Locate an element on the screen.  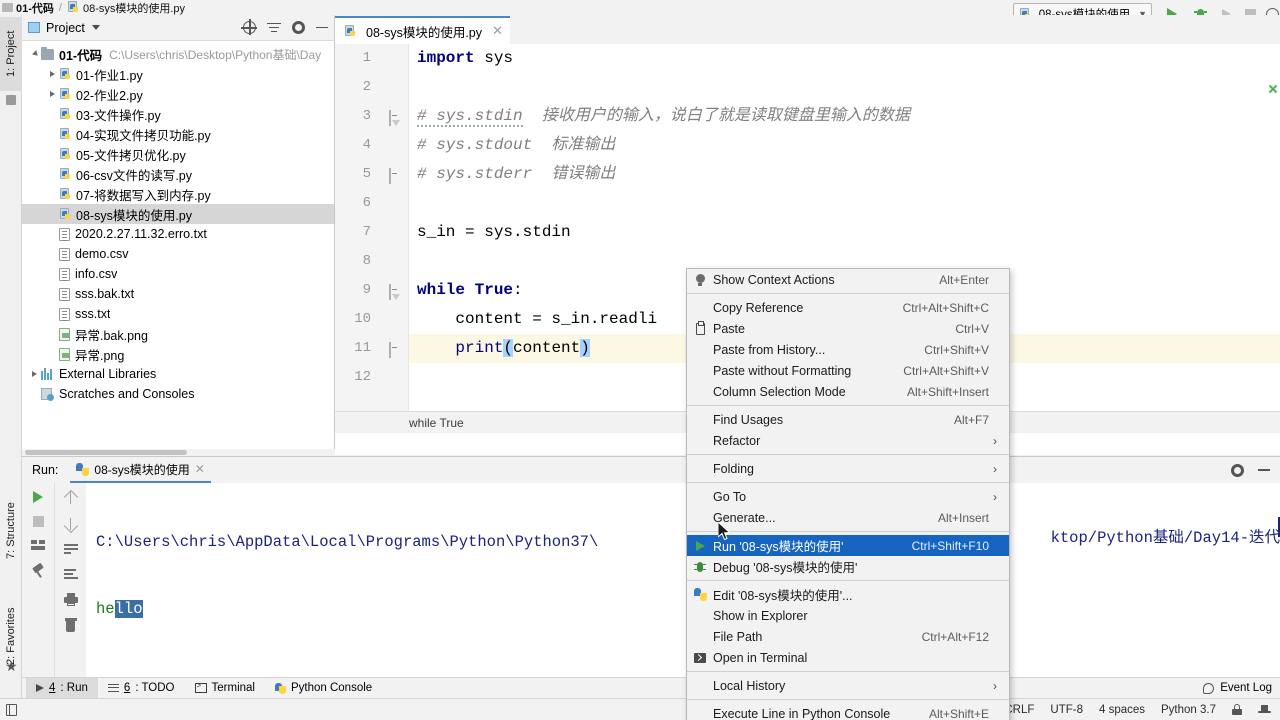
tree-item: External Libraries is located at coordinates (178, 374).